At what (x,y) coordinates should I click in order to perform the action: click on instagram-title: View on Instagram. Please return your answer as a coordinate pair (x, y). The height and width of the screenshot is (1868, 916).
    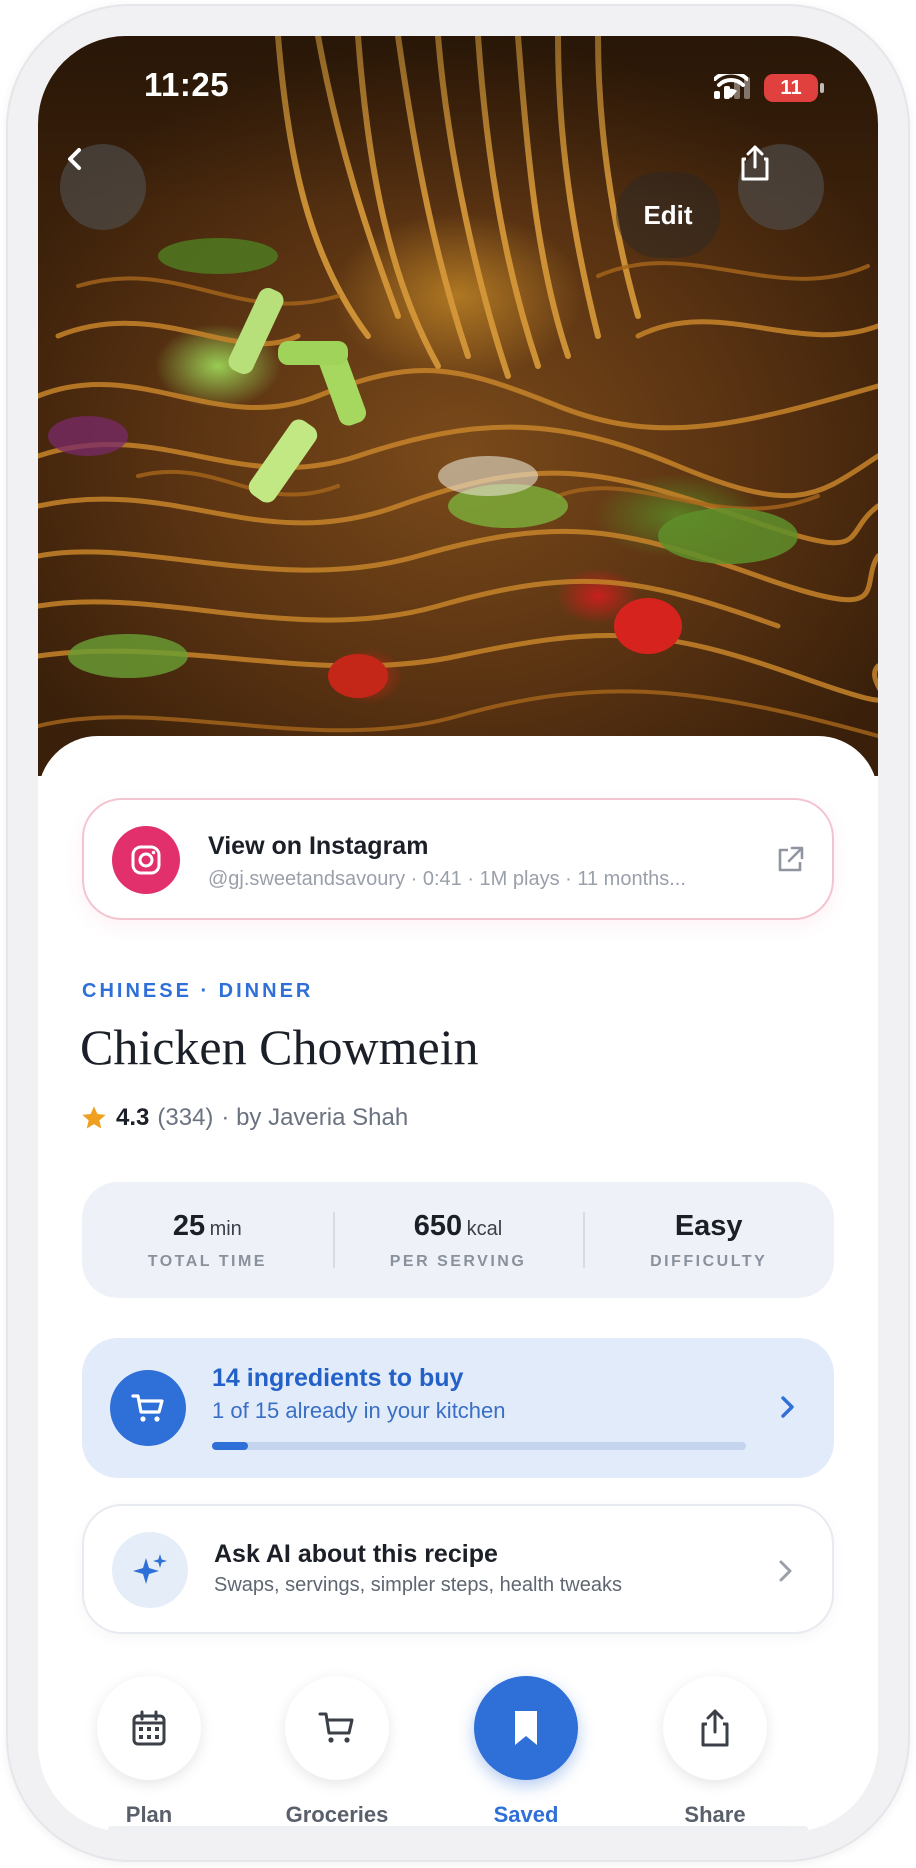
    Looking at the image, I should click on (318, 846).